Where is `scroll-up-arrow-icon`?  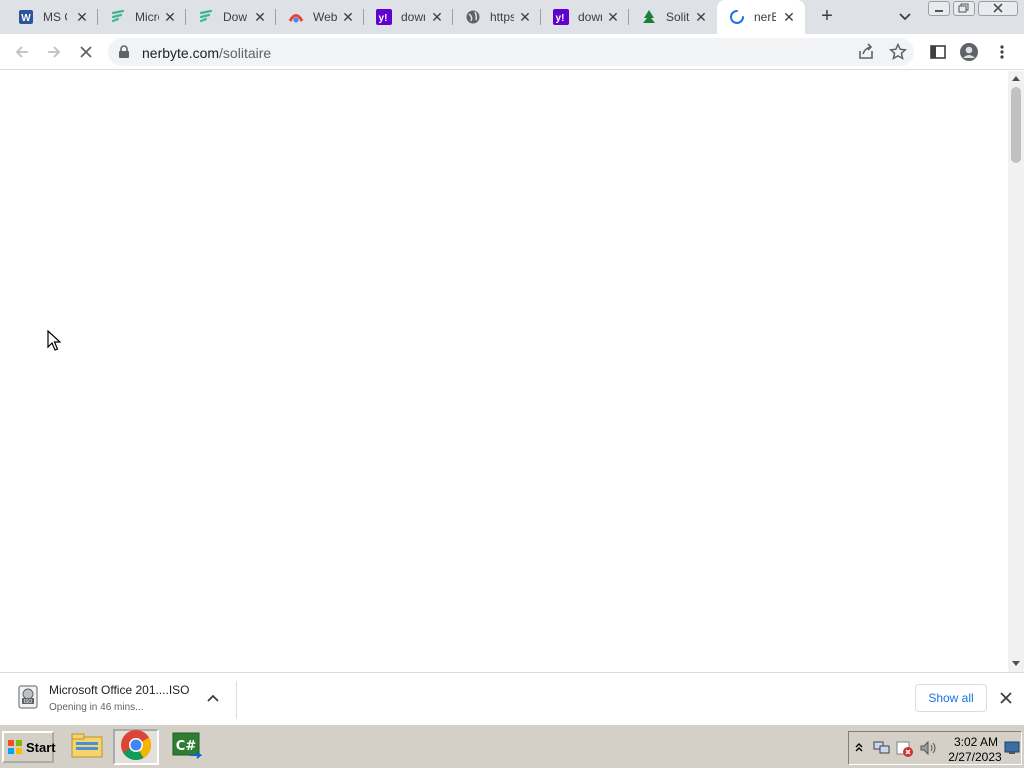
scroll-up-arrow-icon is located at coordinates (1016, 78).